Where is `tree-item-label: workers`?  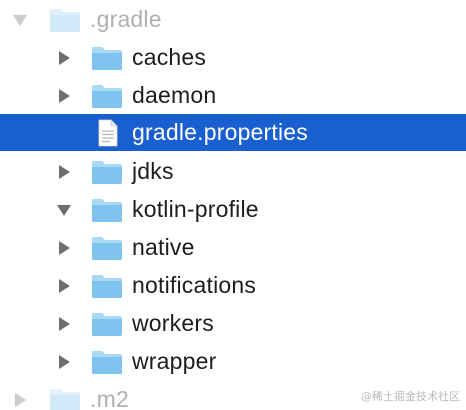
tree-item-label: workers is located at coordinates (173, 323).